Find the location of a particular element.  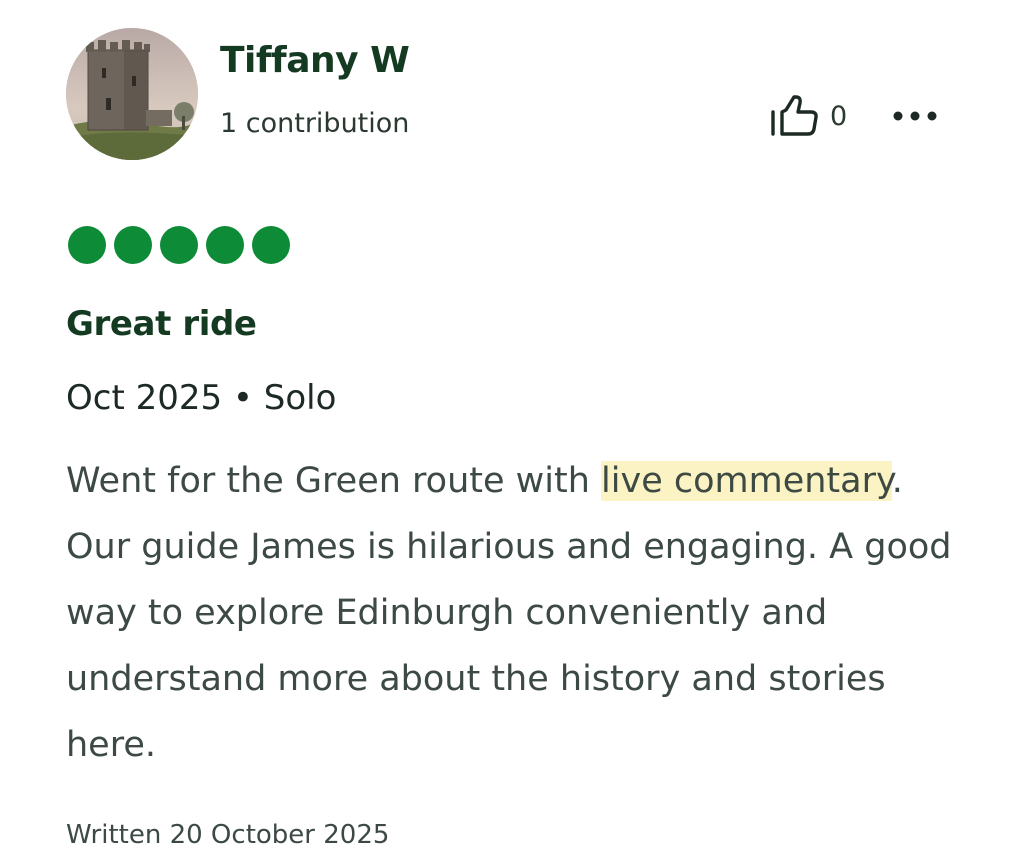

avatar is located at coordinates (132, 94).